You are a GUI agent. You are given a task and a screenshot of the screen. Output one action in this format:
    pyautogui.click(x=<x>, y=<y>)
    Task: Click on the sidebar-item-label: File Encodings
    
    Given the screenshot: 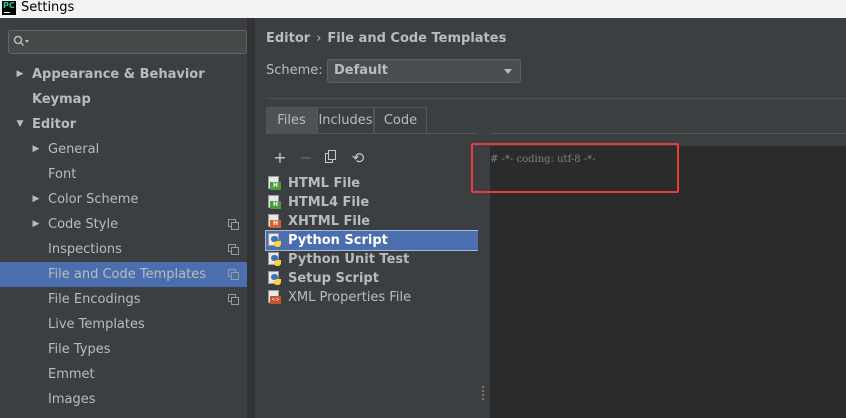 What is the action you would take?
    pyautogui.click(x=94, y=299)
    